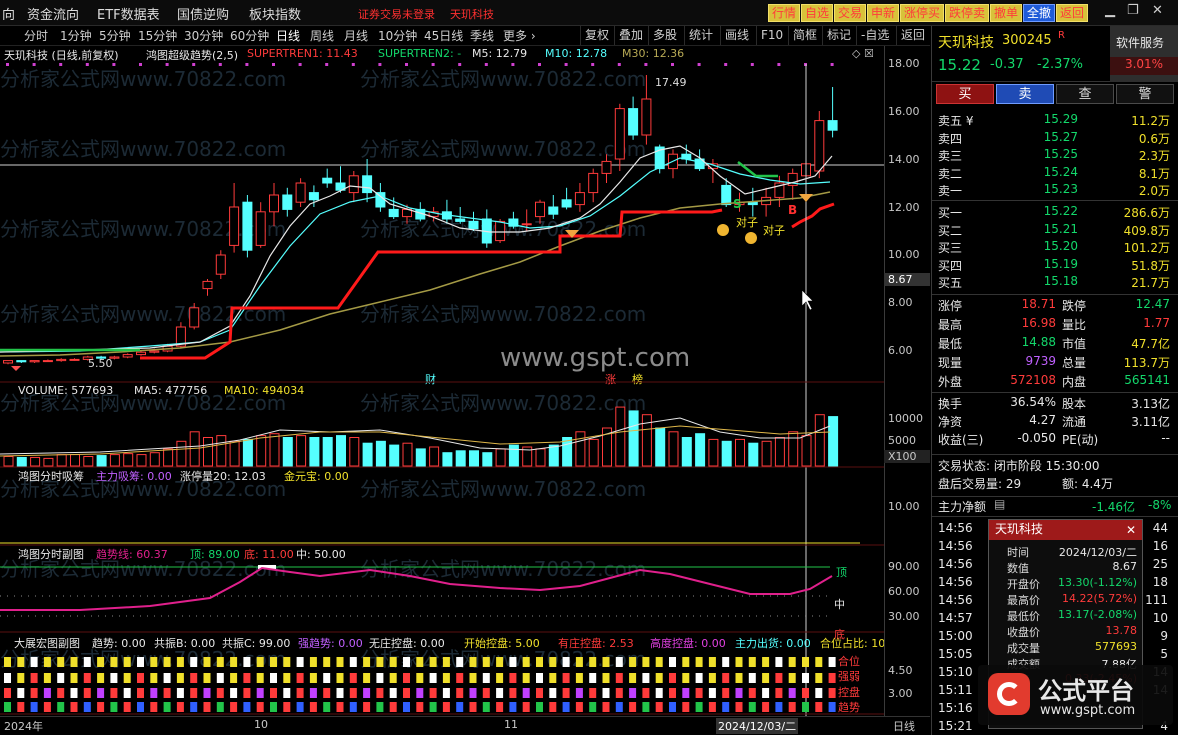 Image resolution: width=1178 pixels, height=735 pixels. I want to click on period-5min: 5分钟, so click(115, 35).